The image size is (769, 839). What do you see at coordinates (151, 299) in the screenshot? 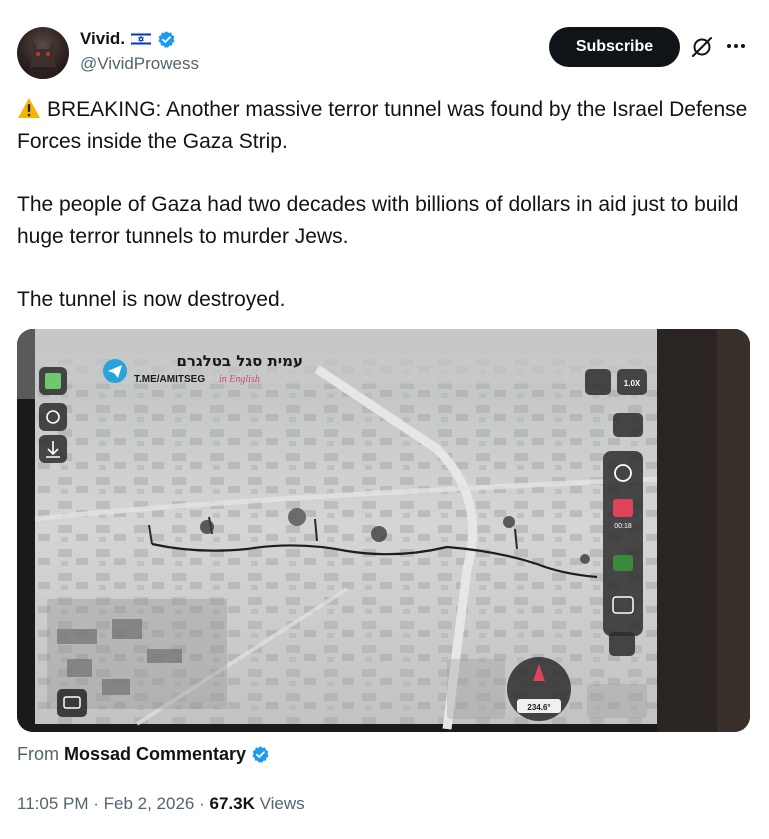
I see `tweet-paragraph: The tunnel is now destroyed.` at bounding box center [151, 299].